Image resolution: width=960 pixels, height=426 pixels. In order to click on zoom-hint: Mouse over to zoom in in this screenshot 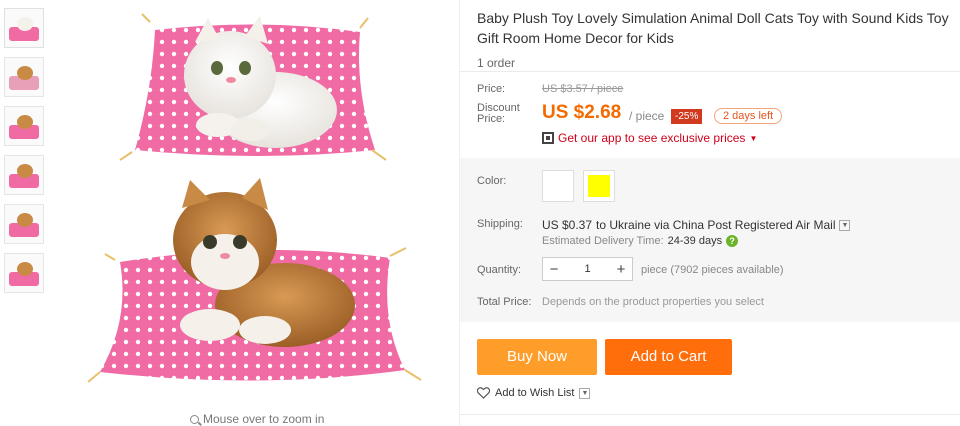, I will do `click(257, 419)`.